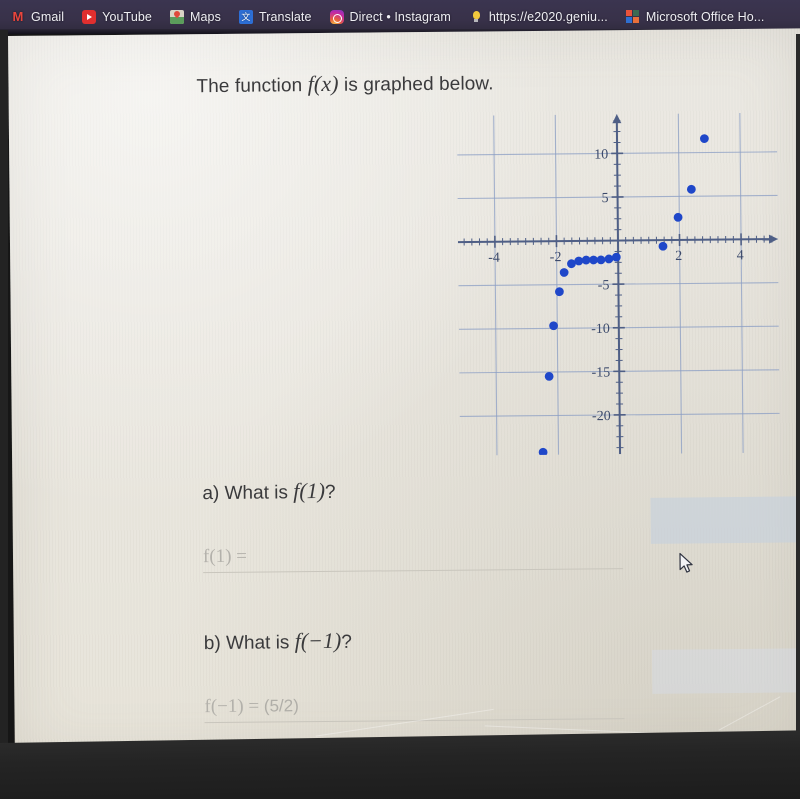 This screenshot has height=799, width=800. Describe the element at coordinates (18, 17) in the screenshot. I see `gmail-icon` at that location.